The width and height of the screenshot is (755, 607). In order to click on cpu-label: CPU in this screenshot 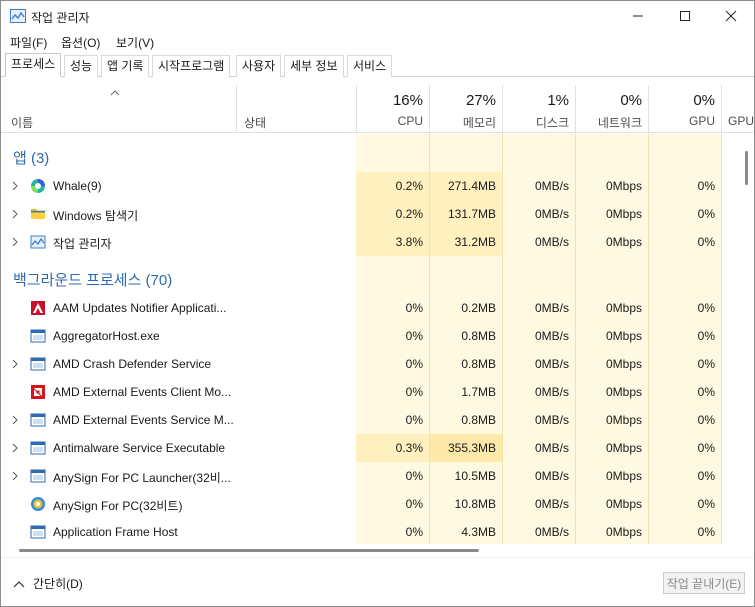, I will do `click(410, 121)`.